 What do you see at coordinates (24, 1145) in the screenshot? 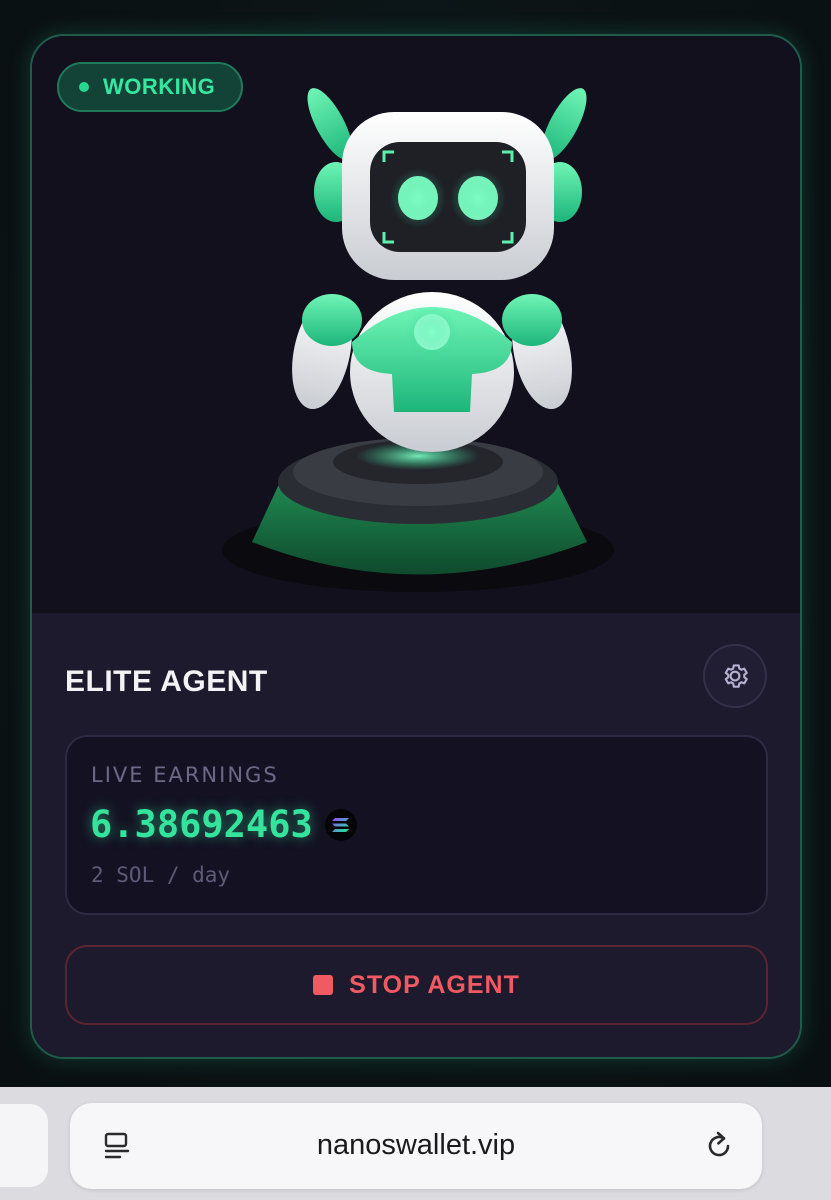
I see `previous-tab` at bounding box center [24, 1145].